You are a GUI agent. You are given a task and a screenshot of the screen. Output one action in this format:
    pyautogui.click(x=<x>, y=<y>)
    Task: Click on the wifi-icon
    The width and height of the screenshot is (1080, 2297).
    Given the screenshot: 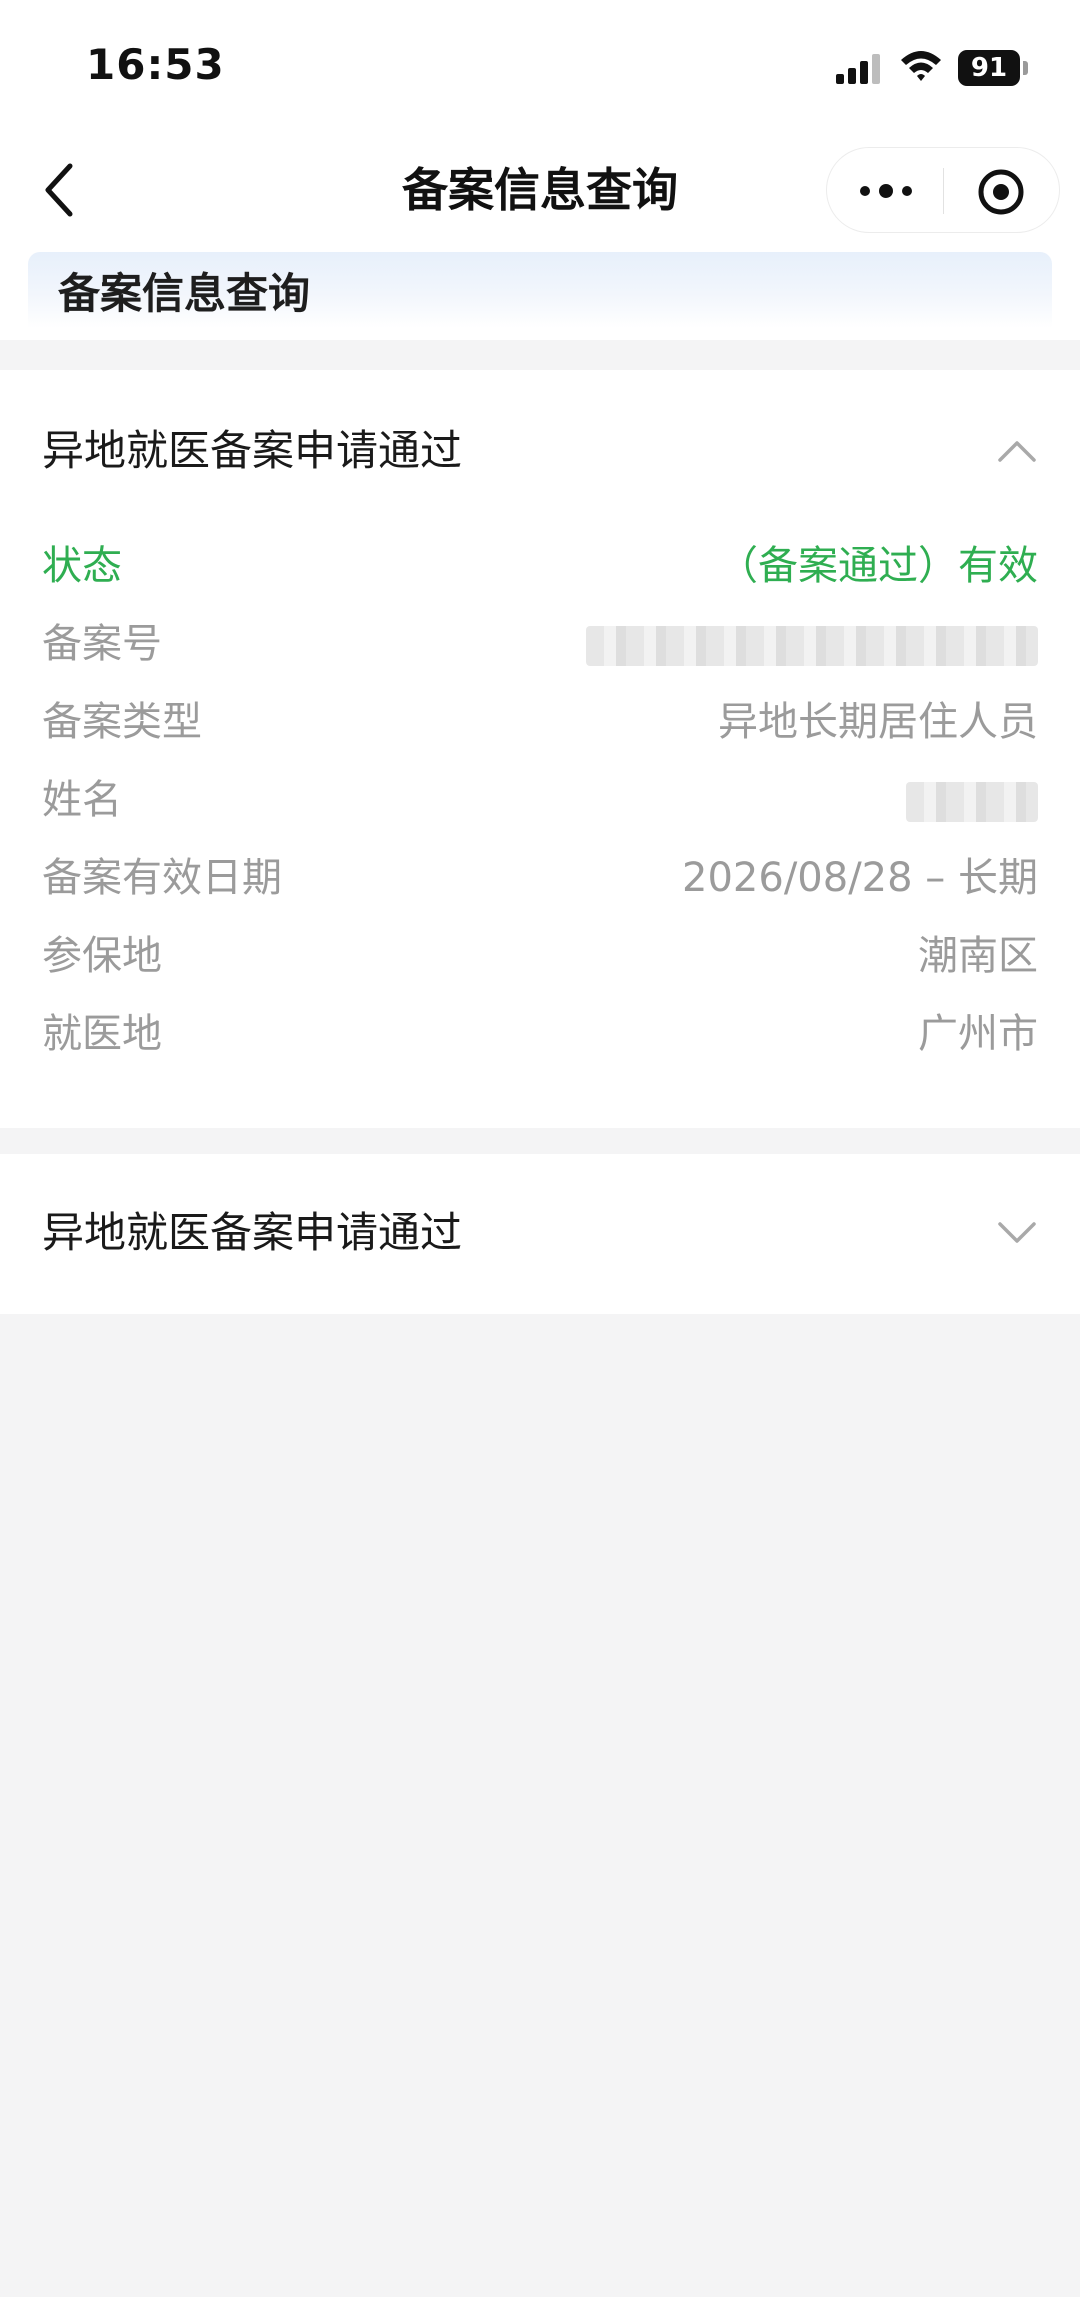 What is the action you would take?
    pyautogui.click(x=921, y=66)
    